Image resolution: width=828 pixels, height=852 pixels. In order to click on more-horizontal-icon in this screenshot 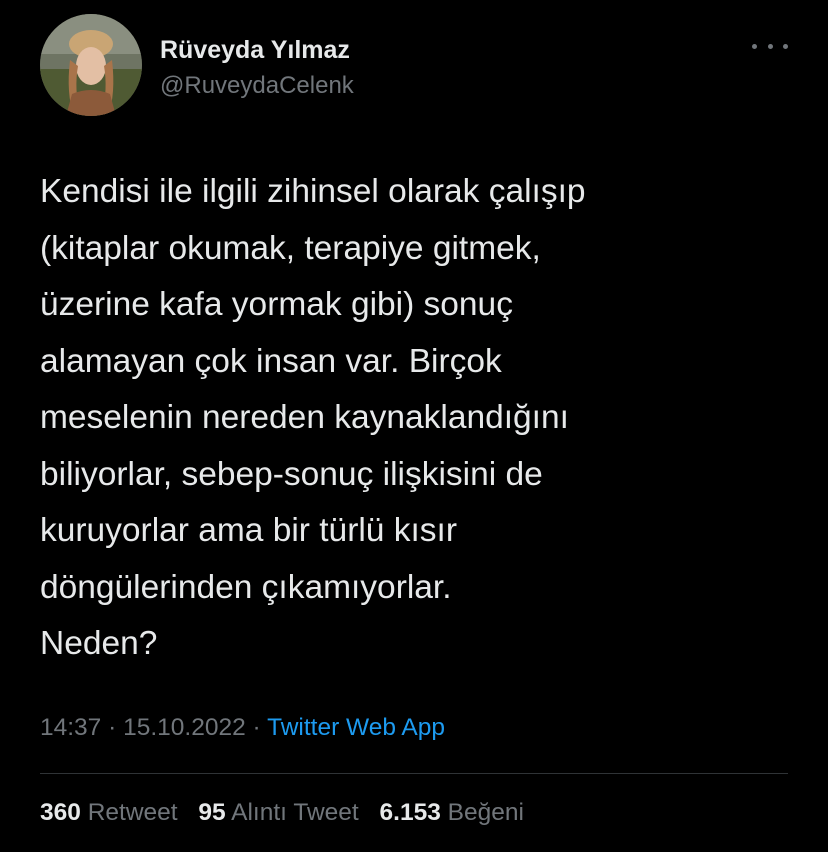, I will do `click(770, 46)`.